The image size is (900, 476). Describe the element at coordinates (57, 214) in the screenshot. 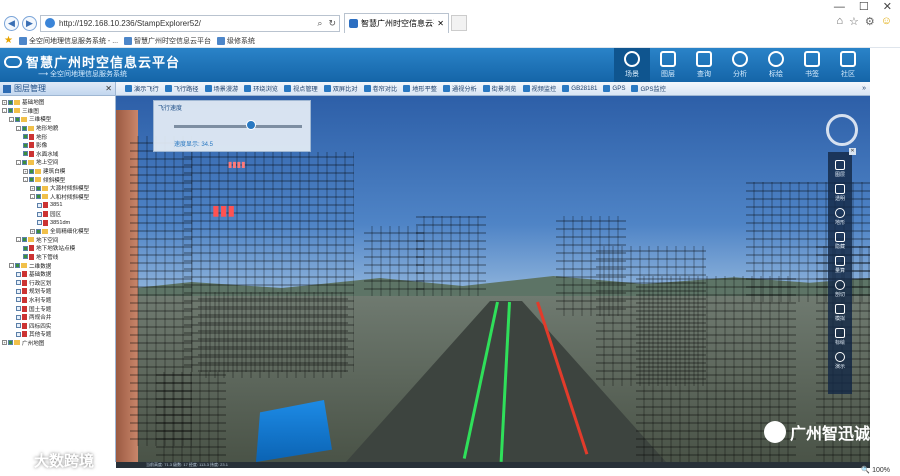

I see `tree-node: 园区` at that location.